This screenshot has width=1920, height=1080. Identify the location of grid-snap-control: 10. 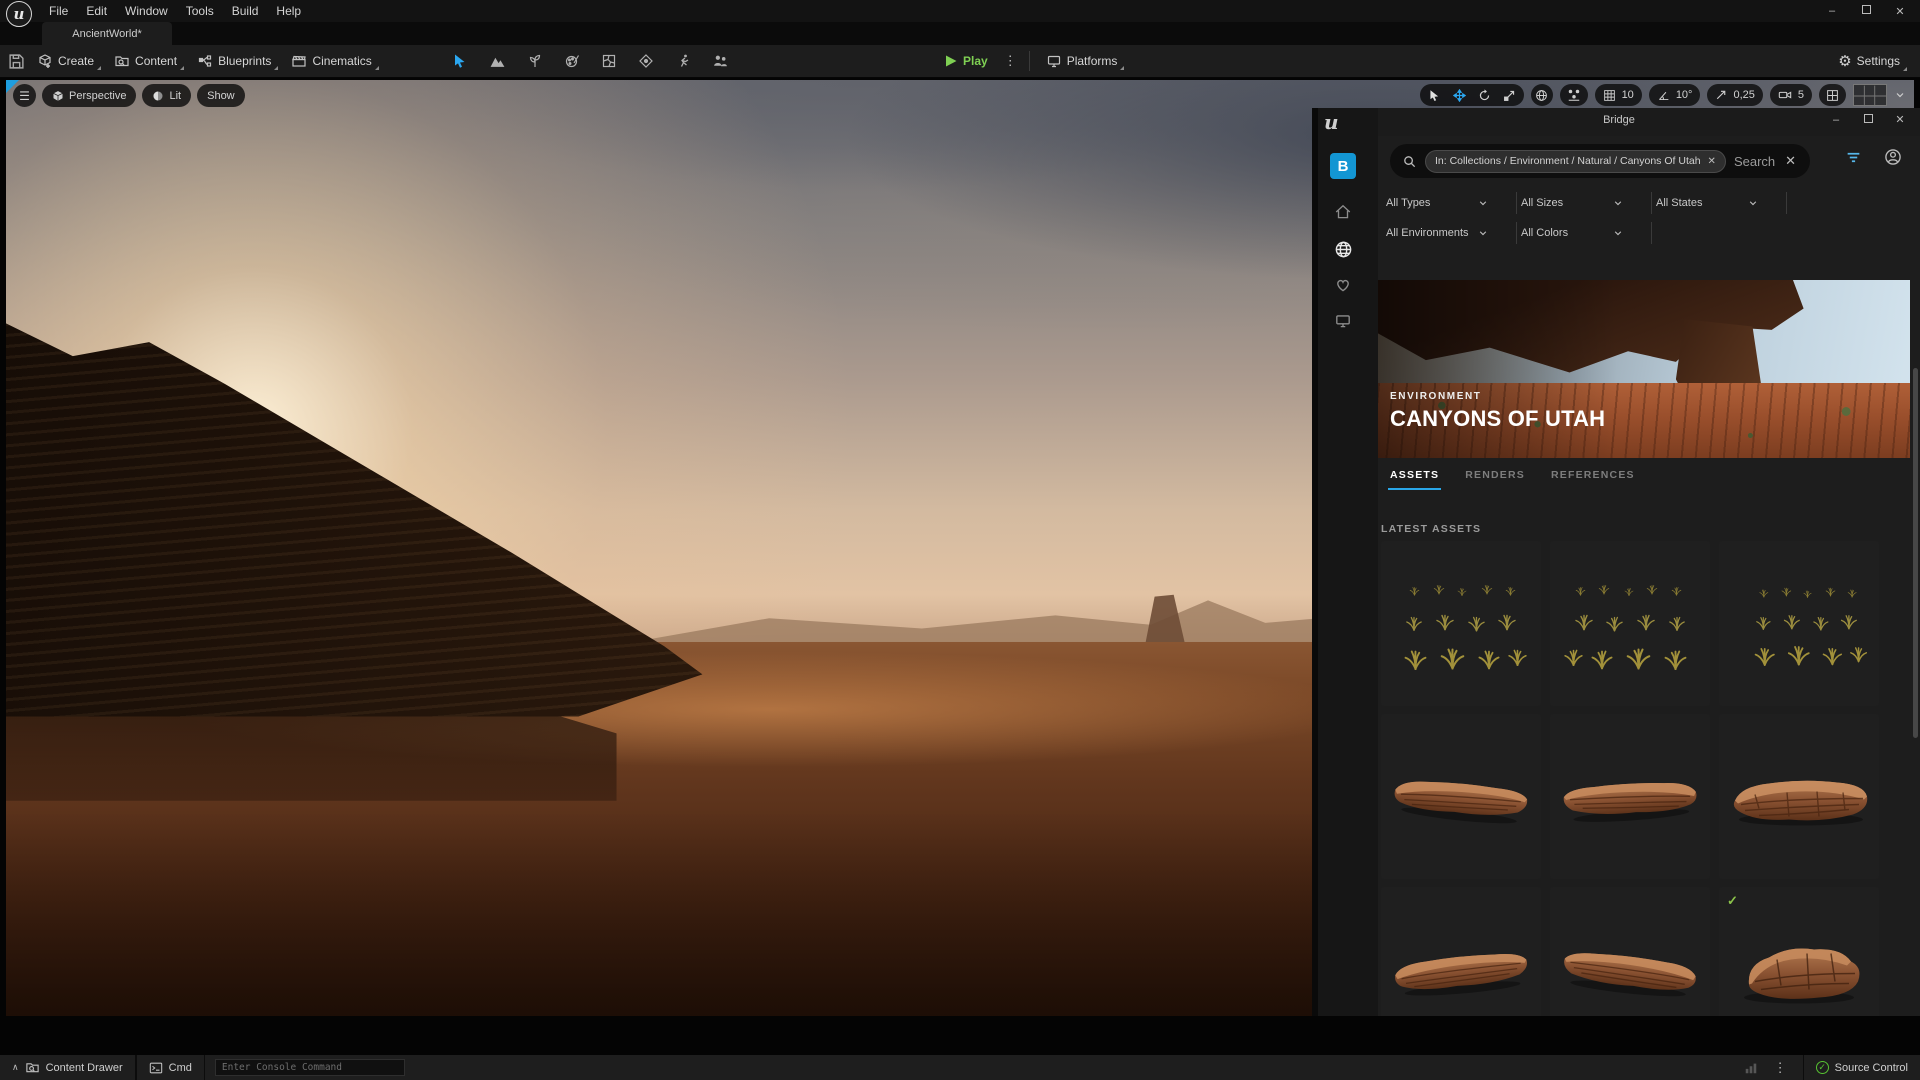
(1618, 95).